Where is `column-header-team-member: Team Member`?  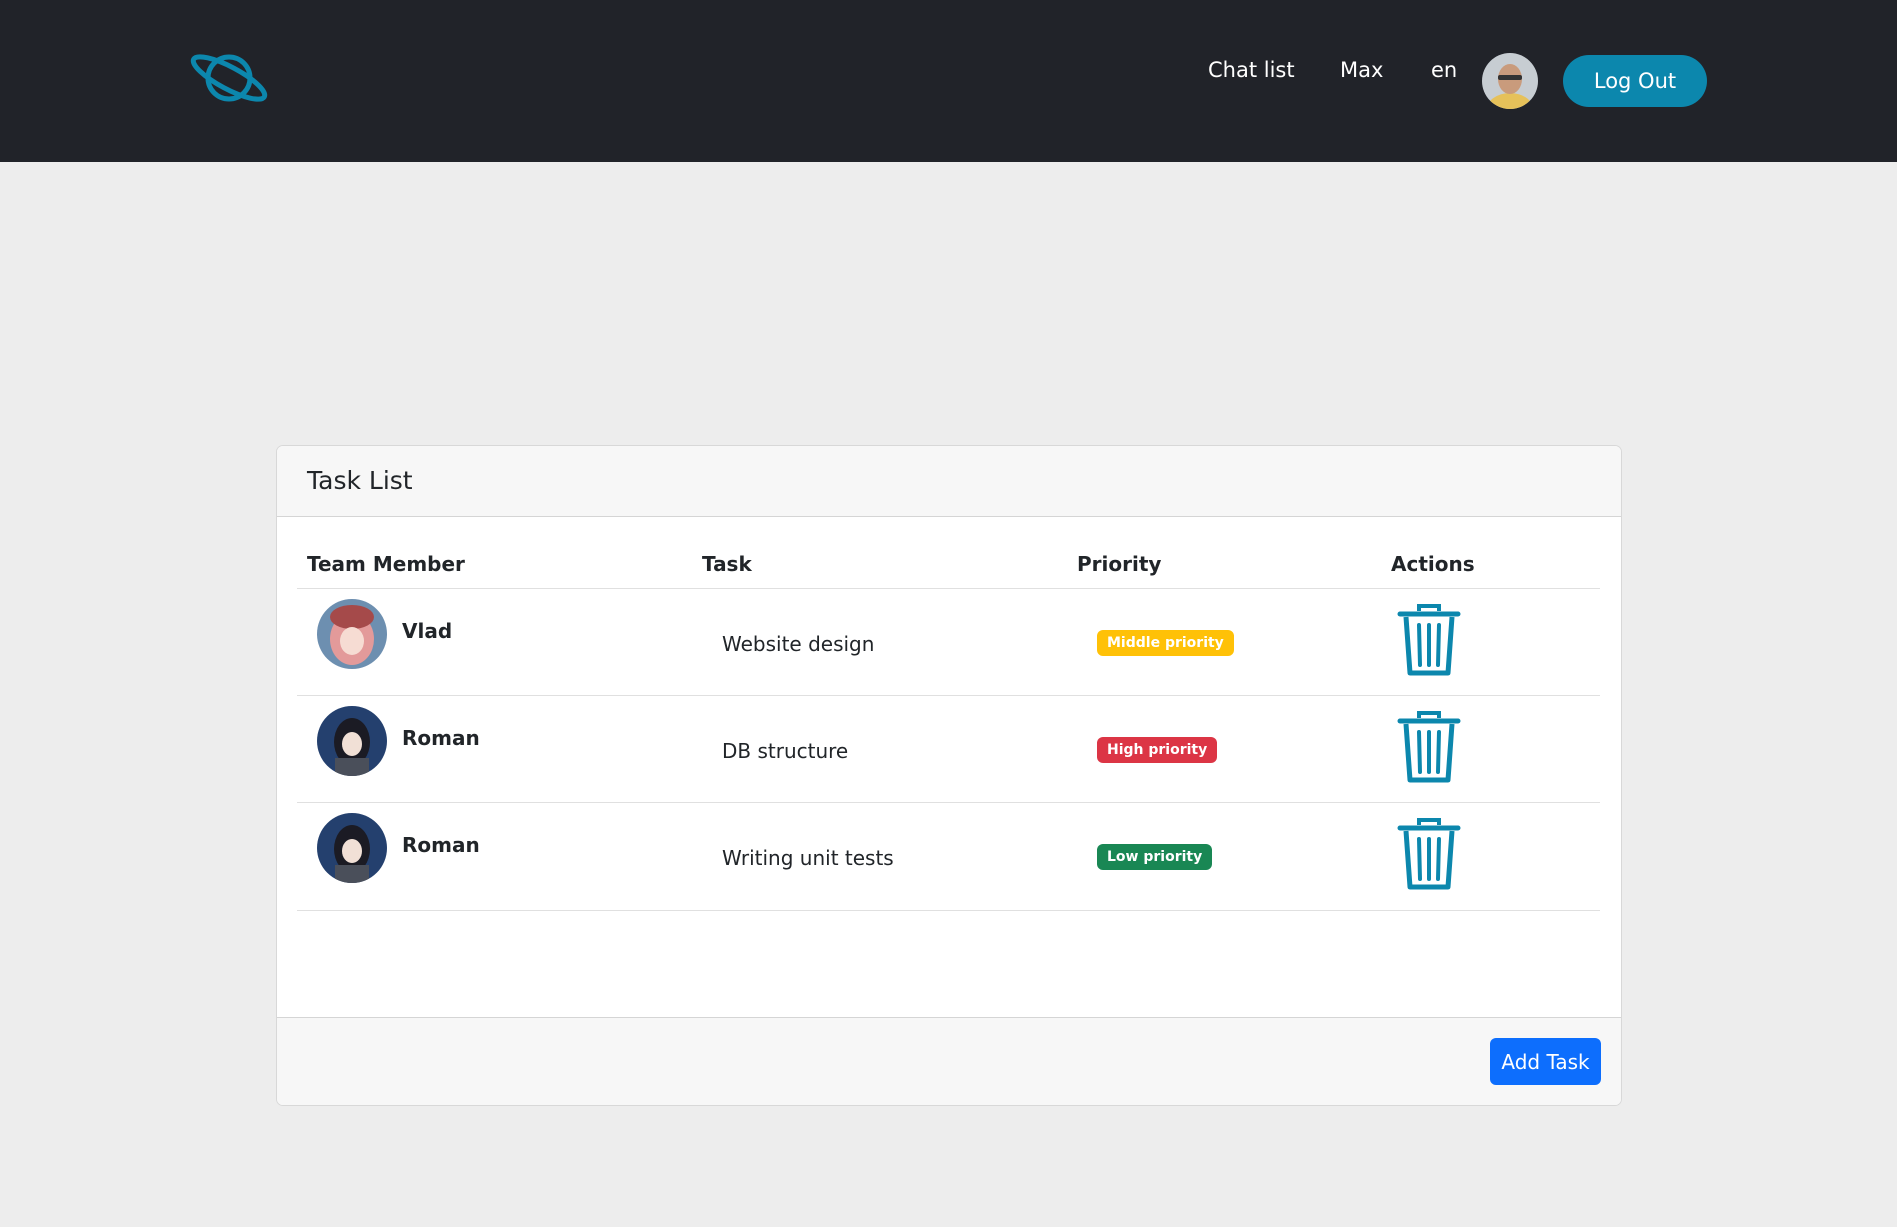 column-header-team-member: Team Member is located at coordinates (386, 564).